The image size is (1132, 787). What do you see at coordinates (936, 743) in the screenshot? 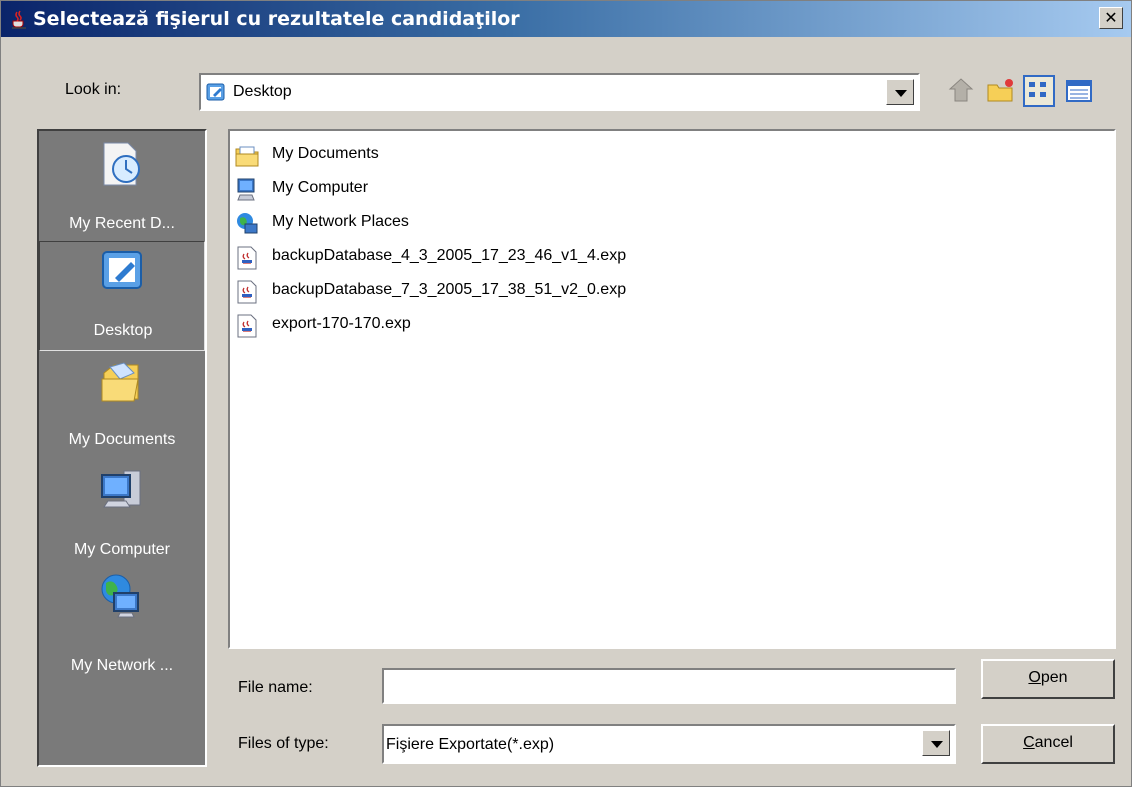
I see `files-of-type-dropdown-arrow` at bounding box center [936, 743].